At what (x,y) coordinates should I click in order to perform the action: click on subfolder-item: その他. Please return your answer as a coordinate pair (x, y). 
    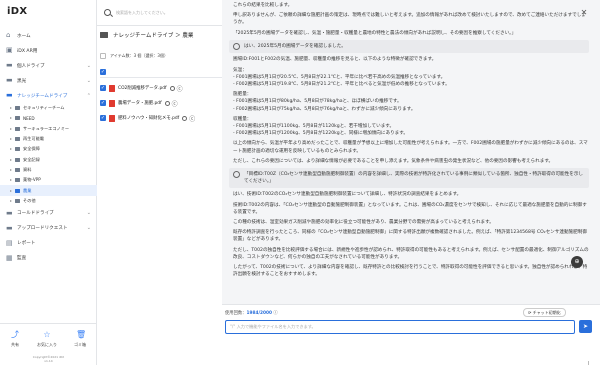
    Looking at the image, I should click on (48, 201).